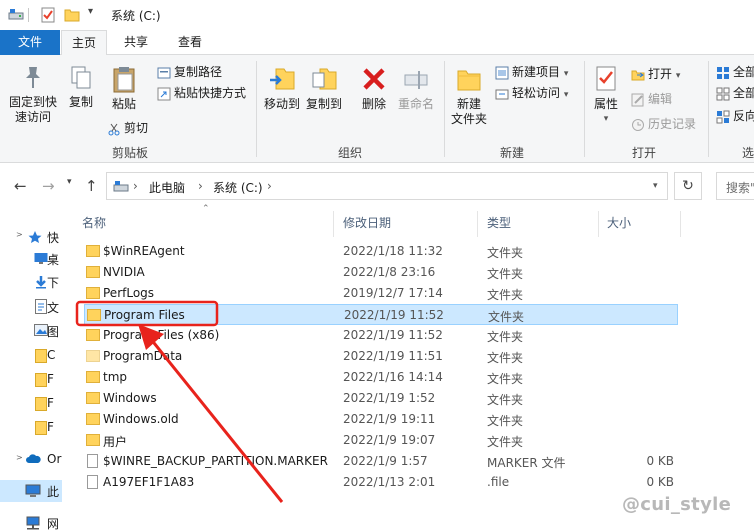 The height and width of the screenshot is (532, 754). Describe the element at coordinates (149, 482) in the screenshot. I see `file-name: A197EF1F1A83` at that location.